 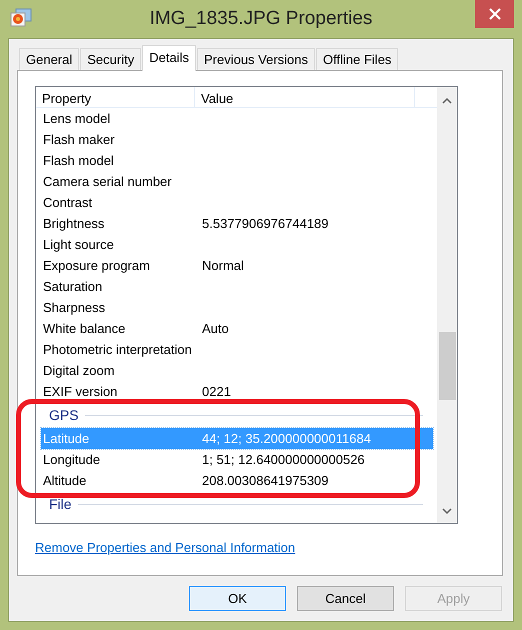 I want to click on property-name: White balance, so click(x=84, y=328).